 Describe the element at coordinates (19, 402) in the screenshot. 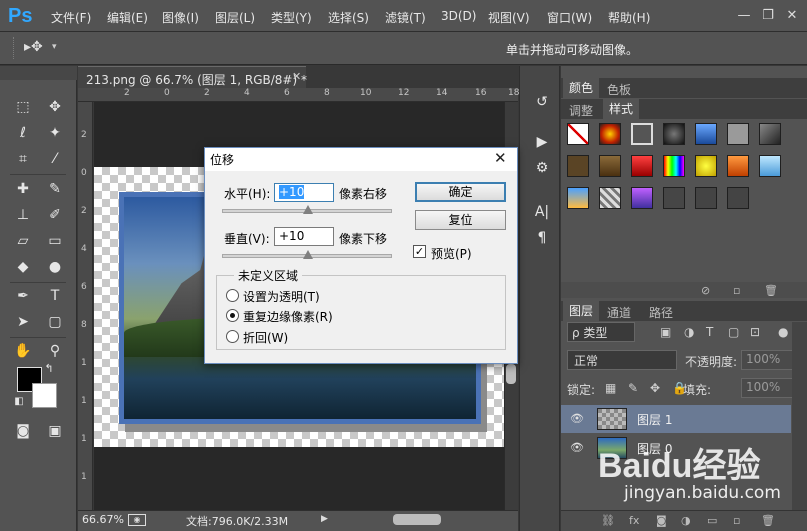

I see `default-colors-icon: ◧` at that location.